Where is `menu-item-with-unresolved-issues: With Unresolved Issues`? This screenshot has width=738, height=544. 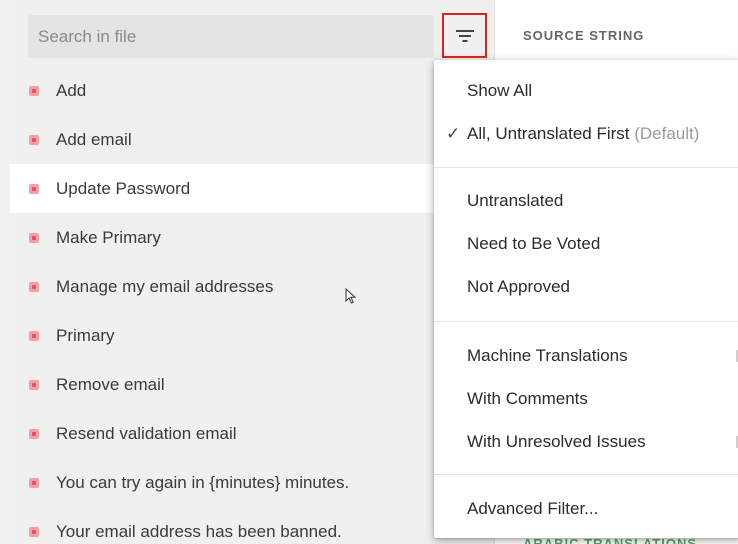
menu-item-with-unresolved-issues: With Unresolved Issues is located at coordinates (586, 442).